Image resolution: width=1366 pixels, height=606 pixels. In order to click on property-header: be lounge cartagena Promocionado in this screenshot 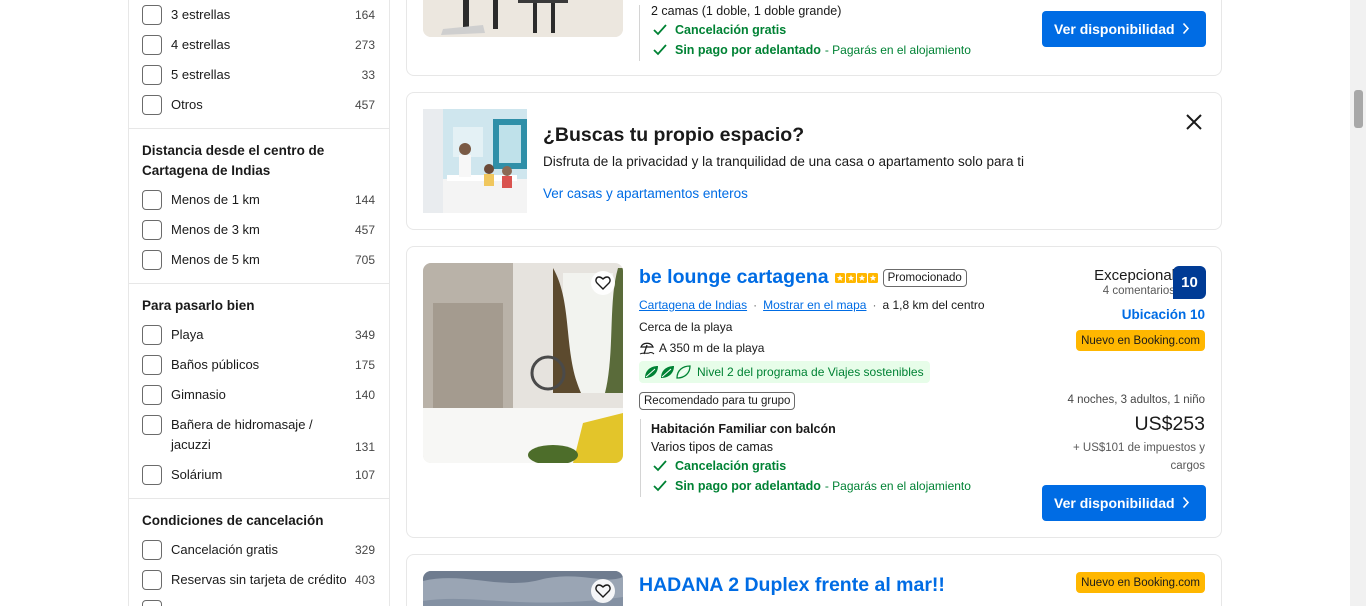, I will do `click(803, 277)`.